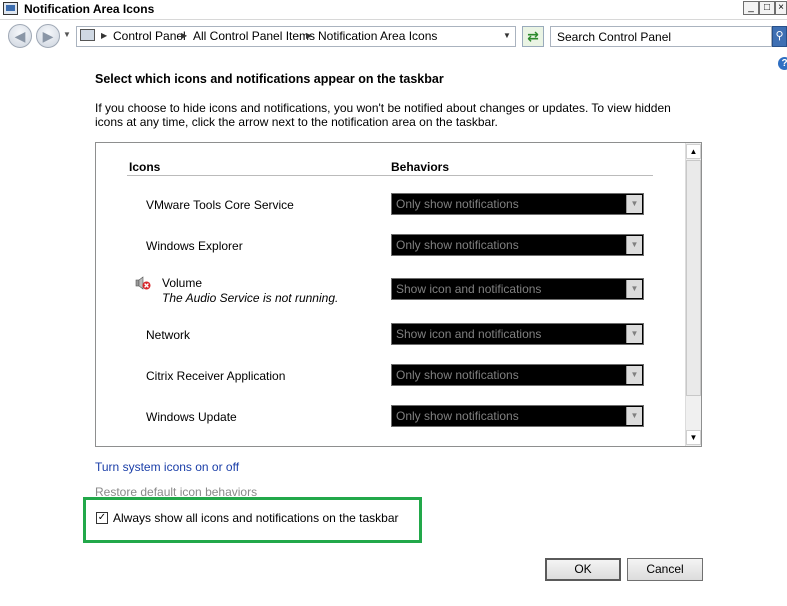 The height and width of the screenshot is (606, 787). What do you see at coordinates (781, 8) in the screenshot?
I see `close-button: ×` at bounding box center [781, 8].